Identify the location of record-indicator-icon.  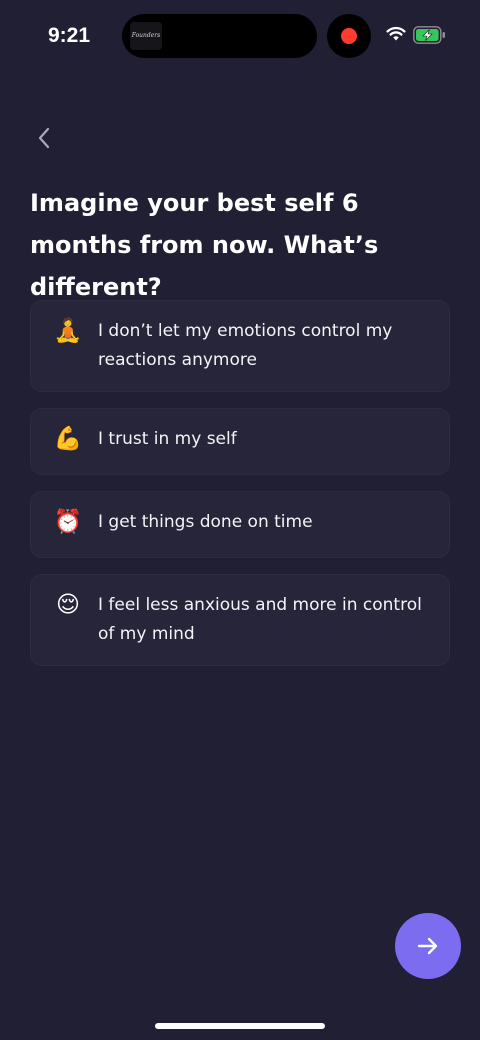
(349, 36).